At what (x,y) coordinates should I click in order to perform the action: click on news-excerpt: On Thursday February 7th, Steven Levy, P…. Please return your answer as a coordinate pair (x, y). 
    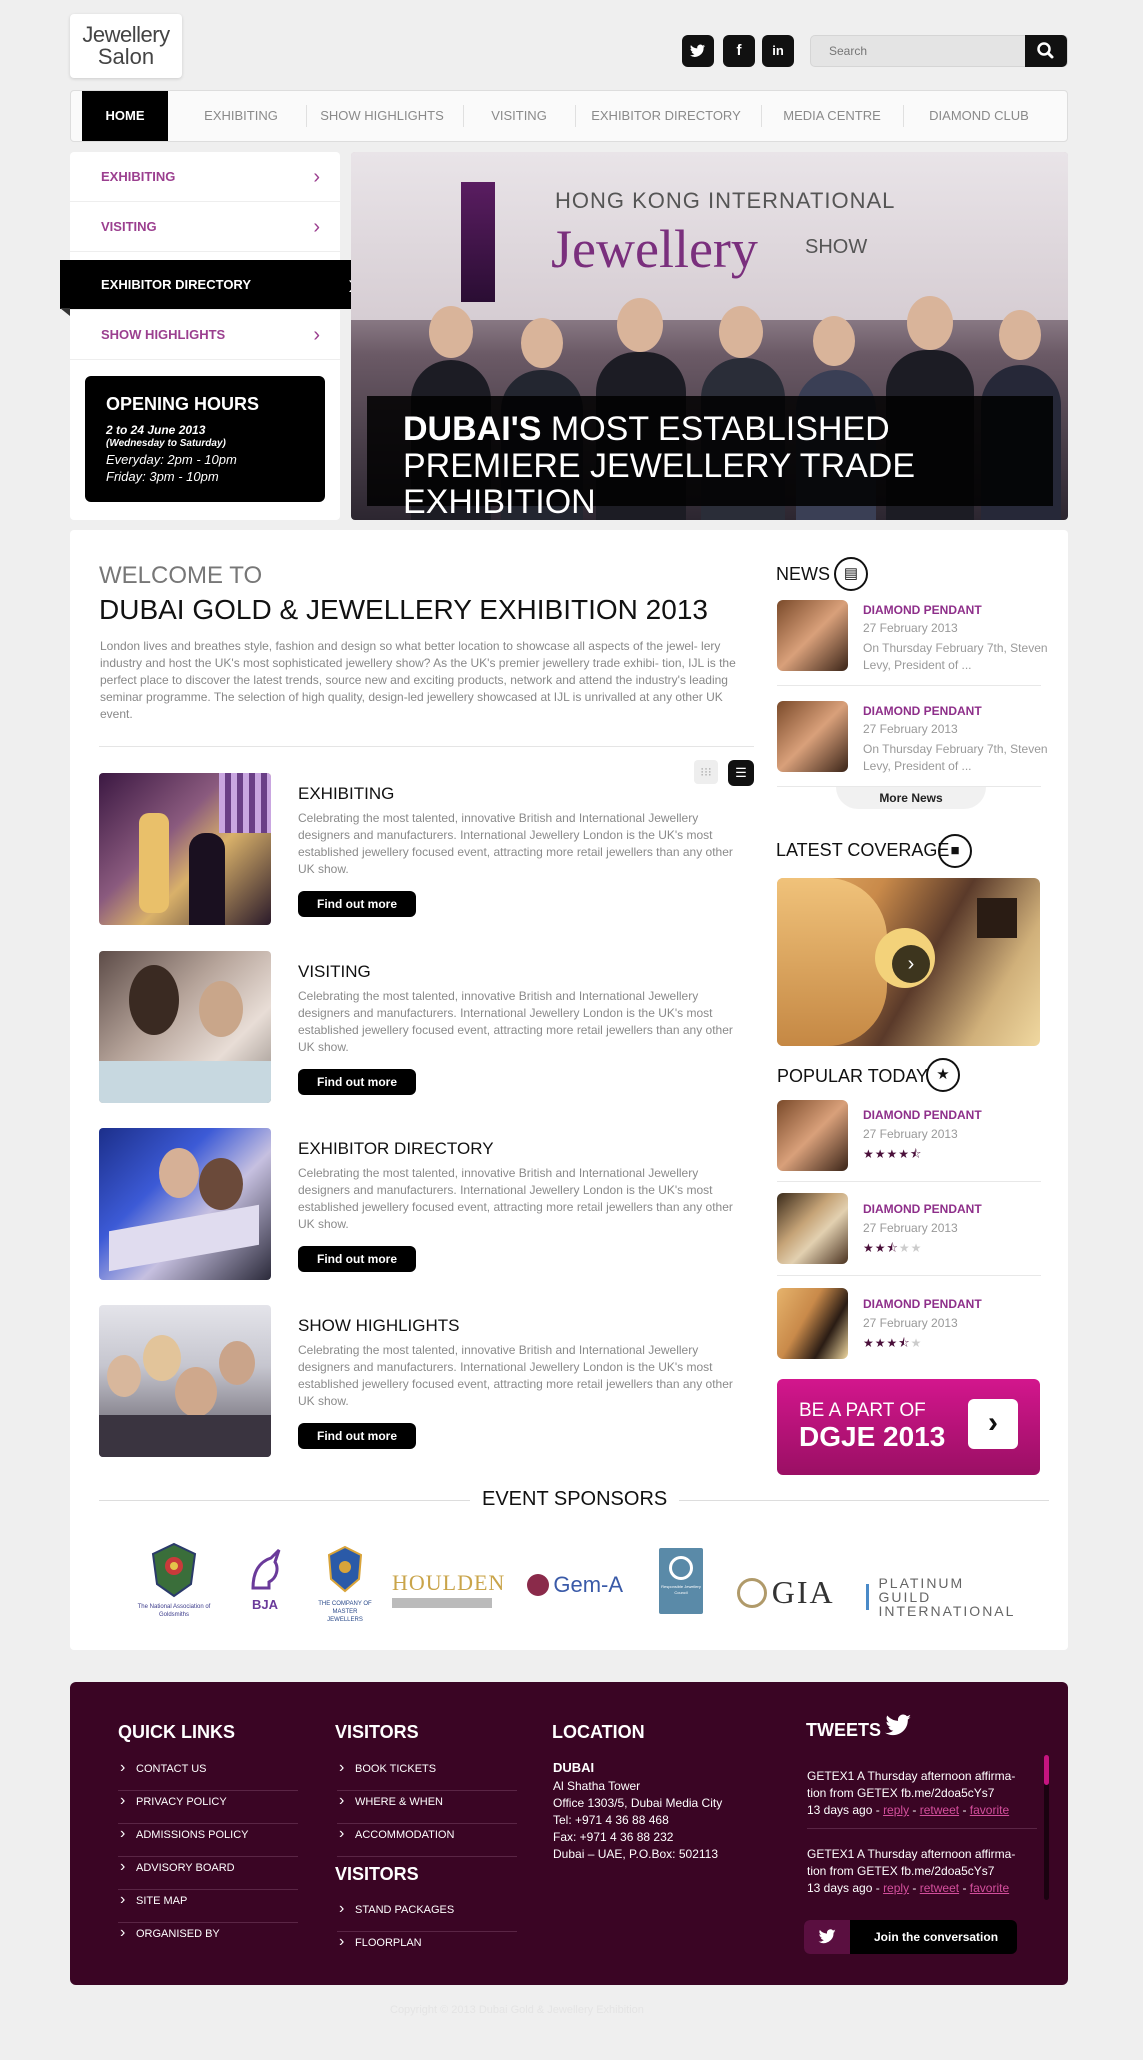
    Looking at the image, I should click on (955, 656).